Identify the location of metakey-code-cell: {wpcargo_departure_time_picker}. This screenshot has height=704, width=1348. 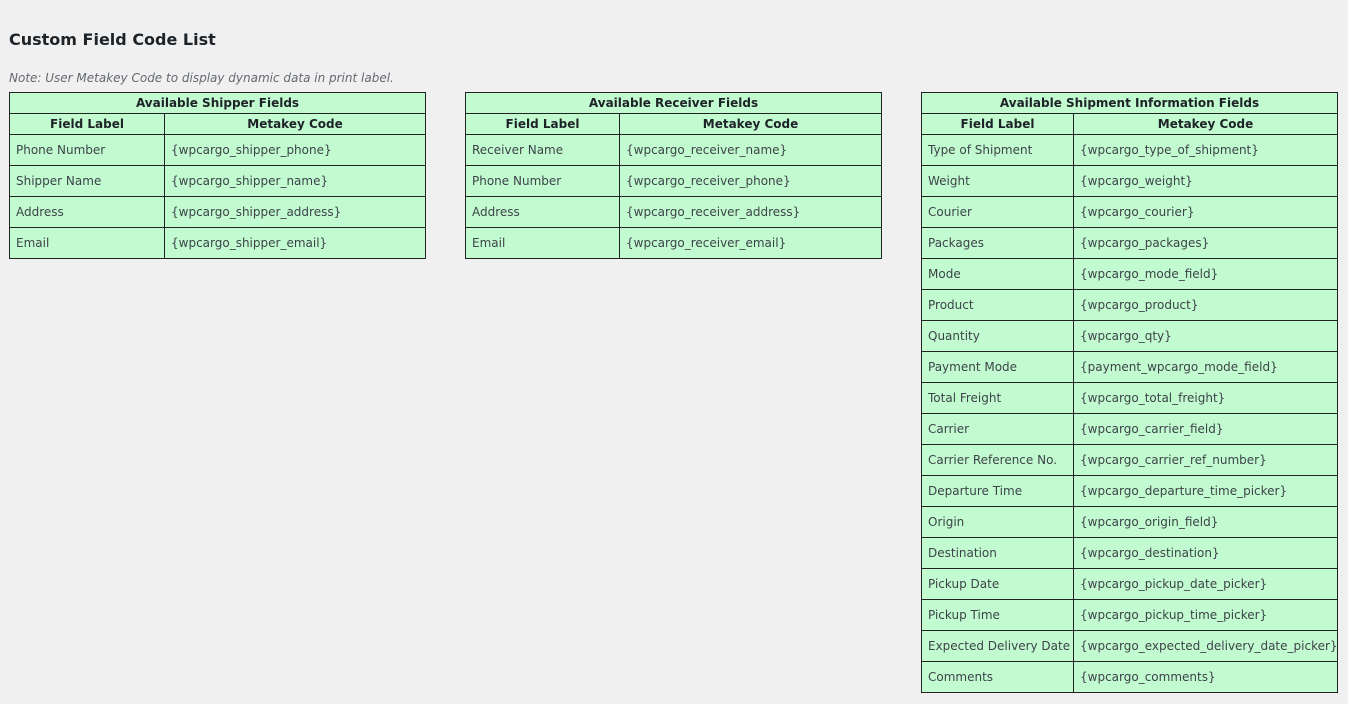
(1205, 491).